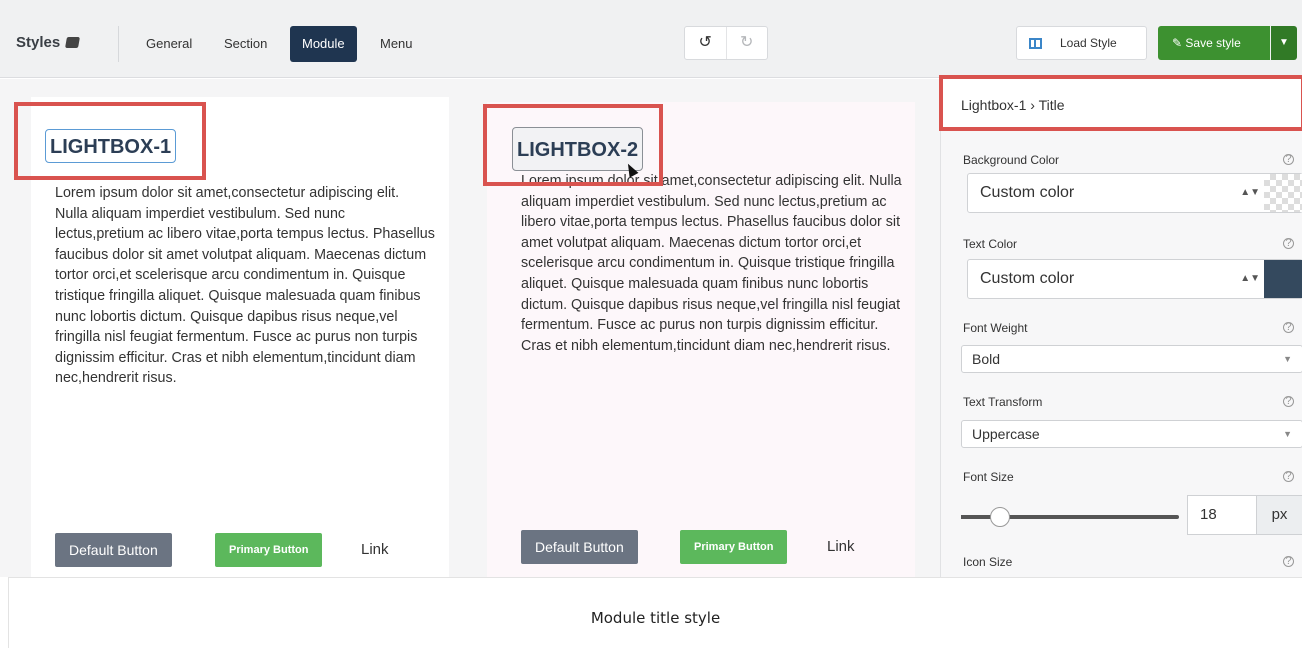 The image size is (1302, 648). Describe the element at coordinates (1179, 43) in the screenshot. I see `edit-icon: ✎` at that location.